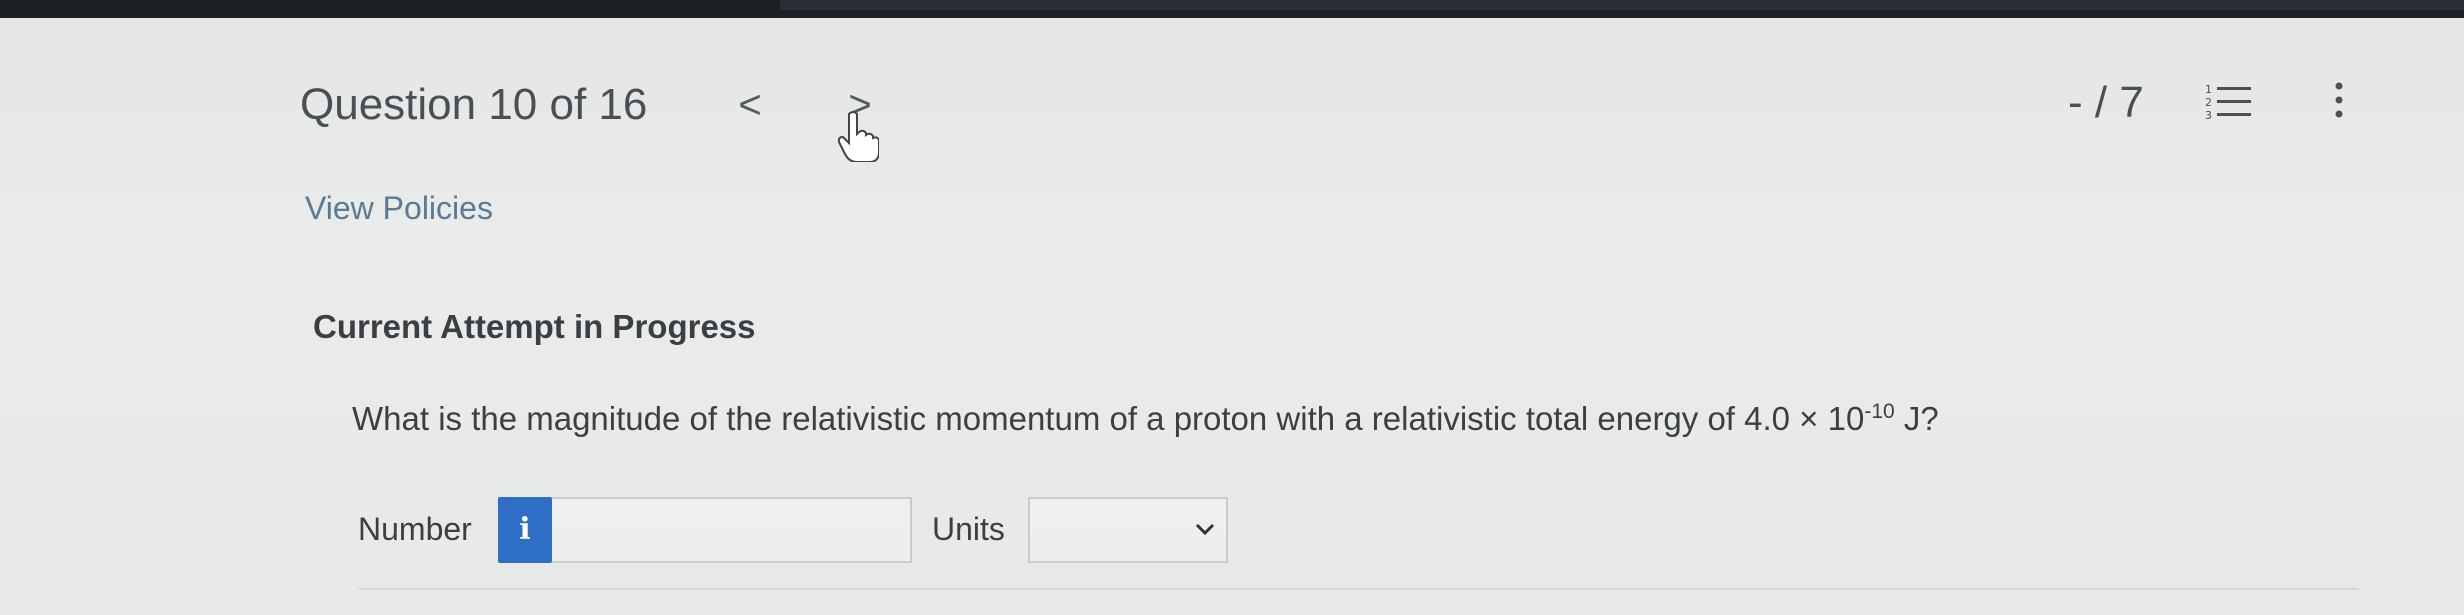  I want to click on score: - / 7, so click(2106, 102).